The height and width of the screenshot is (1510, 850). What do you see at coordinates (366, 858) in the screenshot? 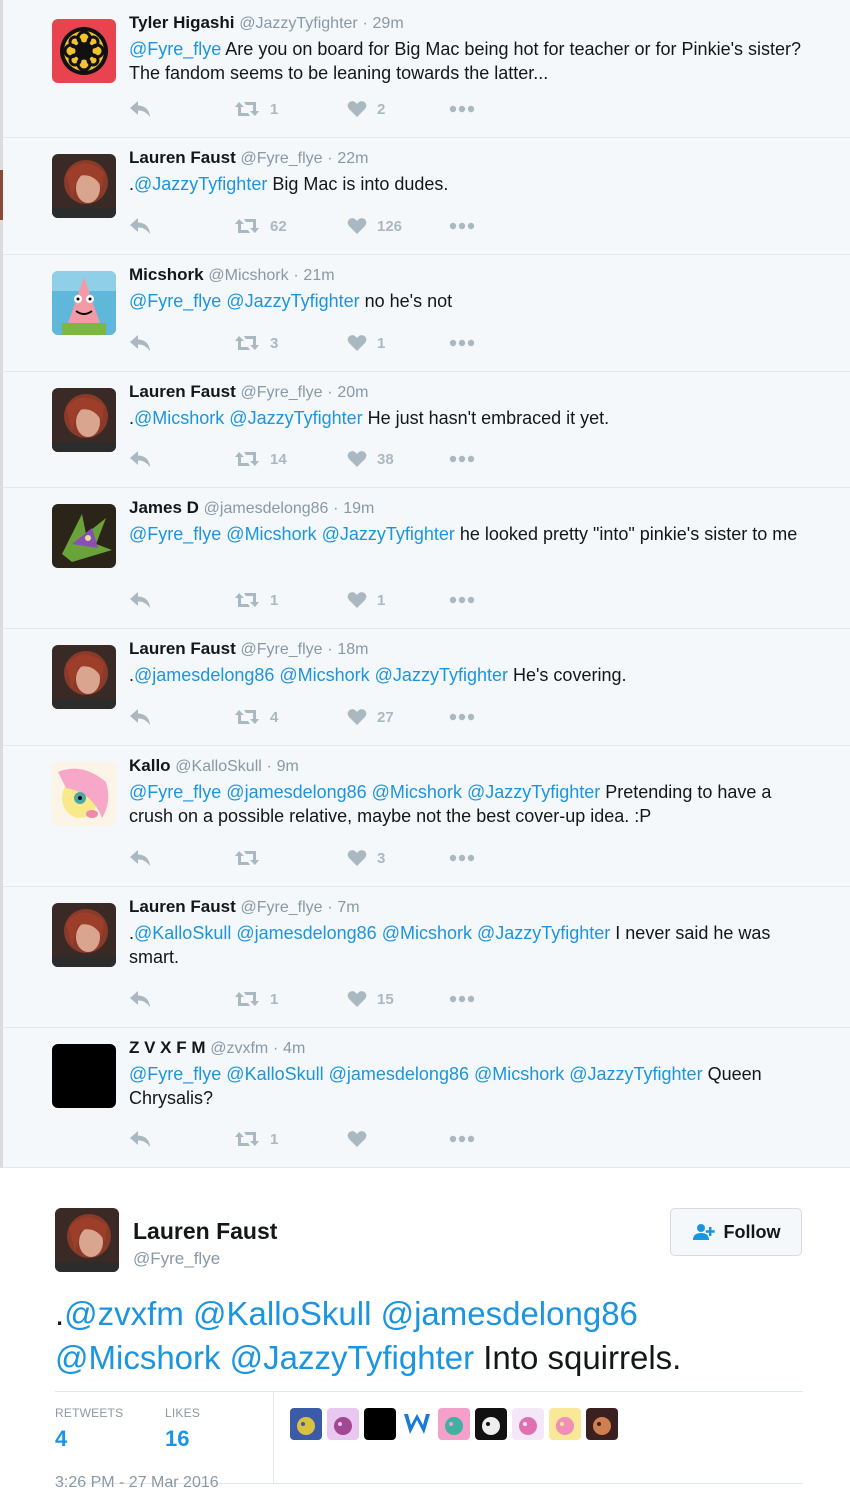
I see `like-button: 3` at bounding box center [366, 858].